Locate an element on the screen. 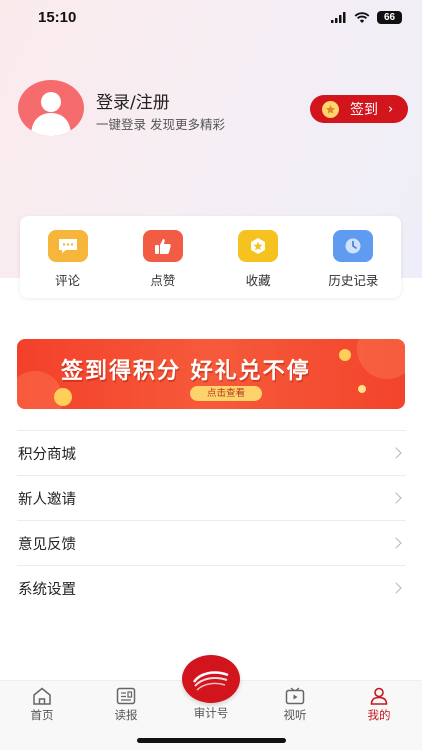 The height and width of the screenshot is (750, 422). clock-icon is located at coordinates (353, 246).